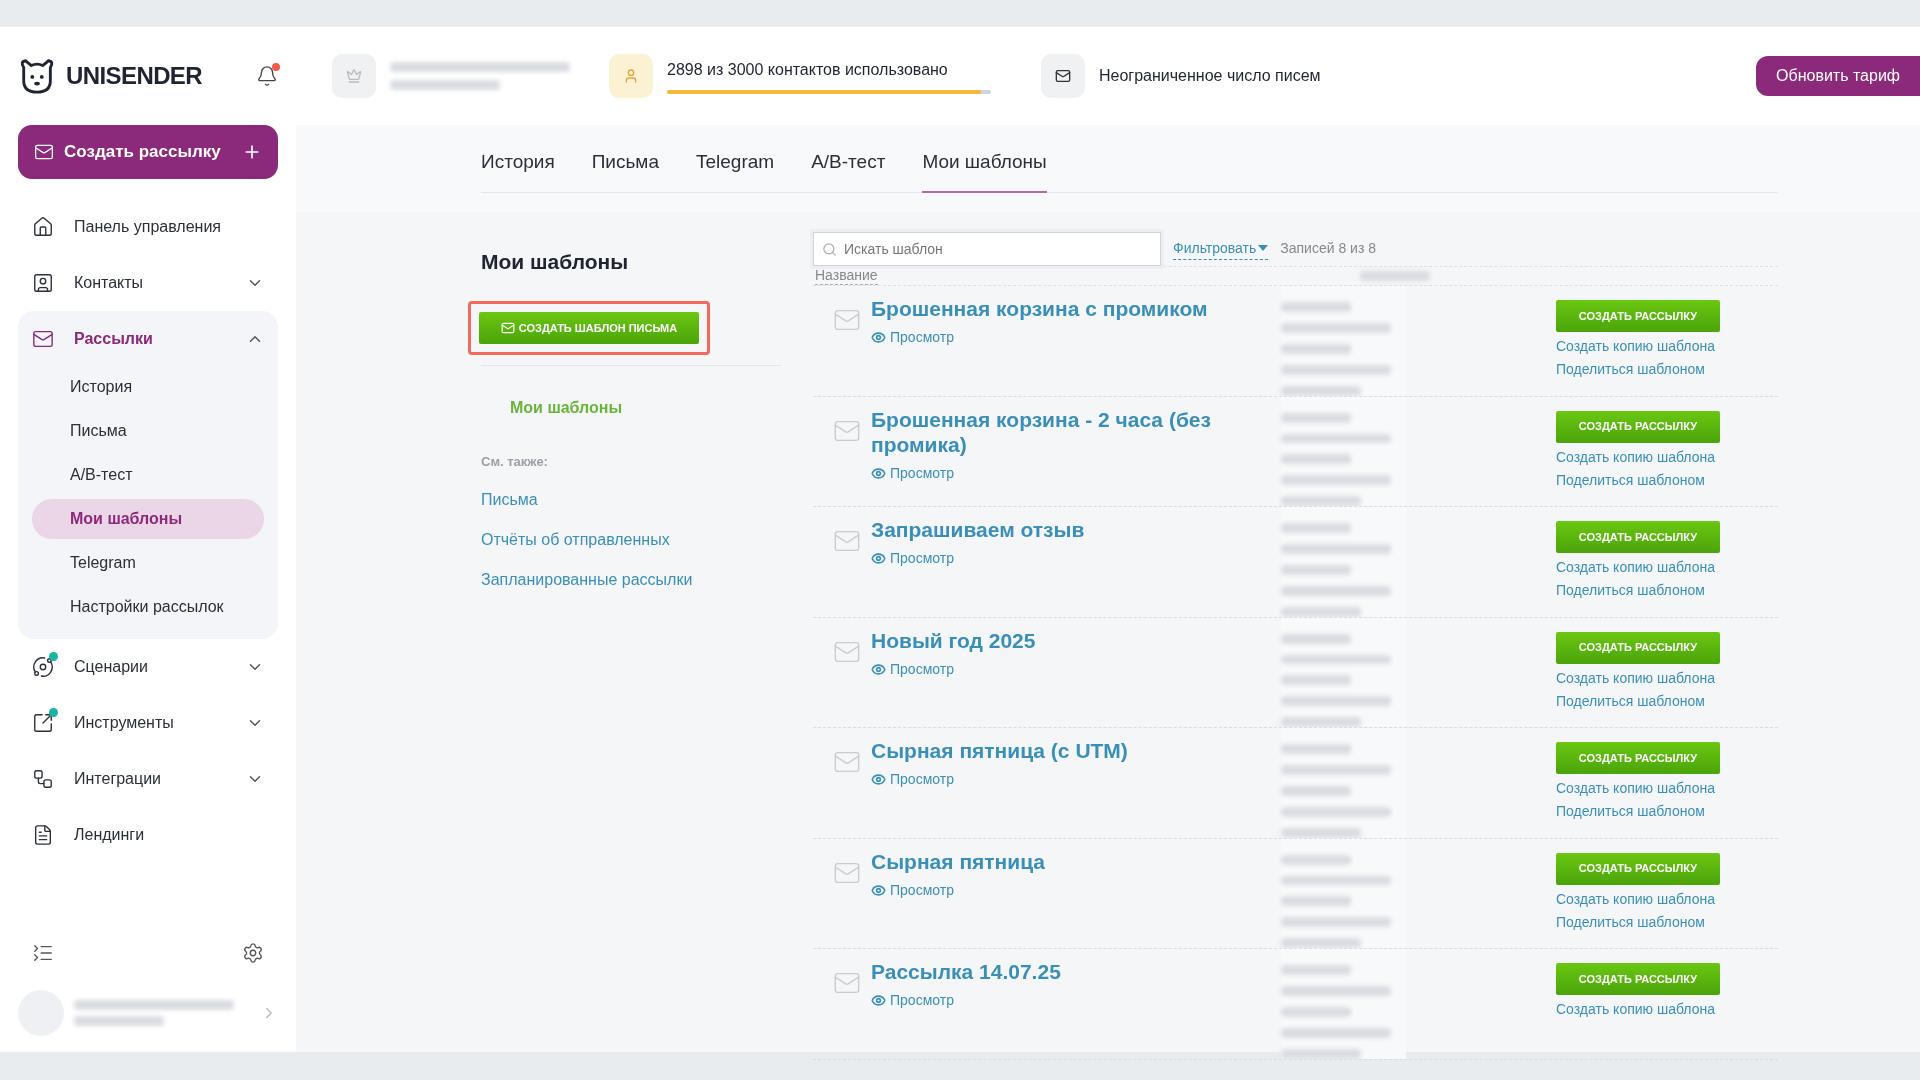  I want to click on sidebar-subitem: Настройки рассылок, so click(148, 607).